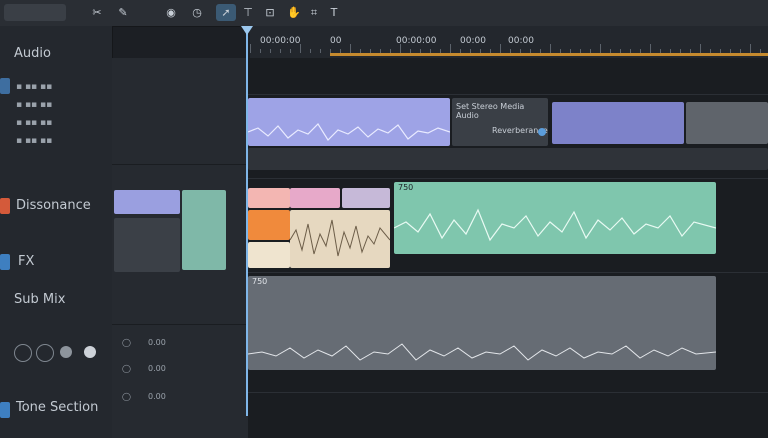  What do you see at coordinates (57, 407) in the screenshot?
I see `left-panel-label-tone-section: Tone Section` at bounding box center [57, 407].